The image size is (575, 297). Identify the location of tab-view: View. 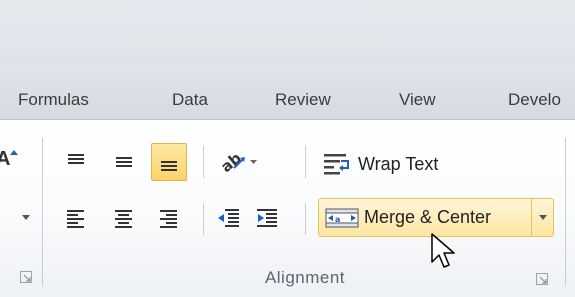
(417, 100).